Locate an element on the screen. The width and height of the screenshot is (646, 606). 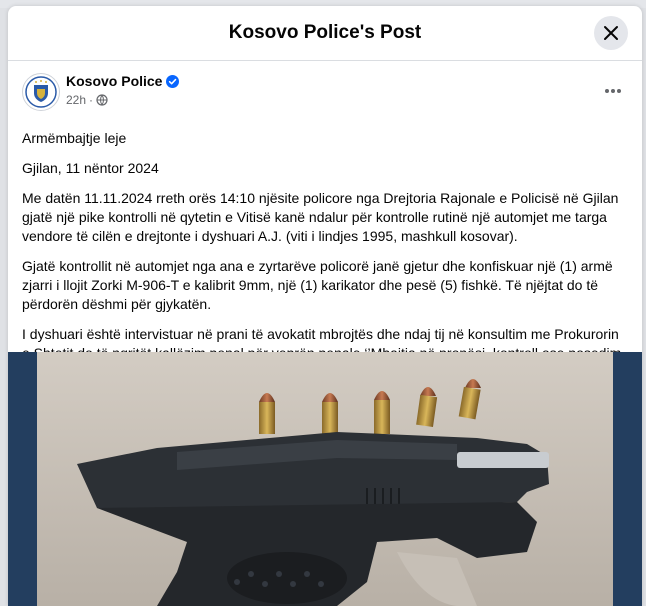
globe-icon is located at coordinates (102, 100).